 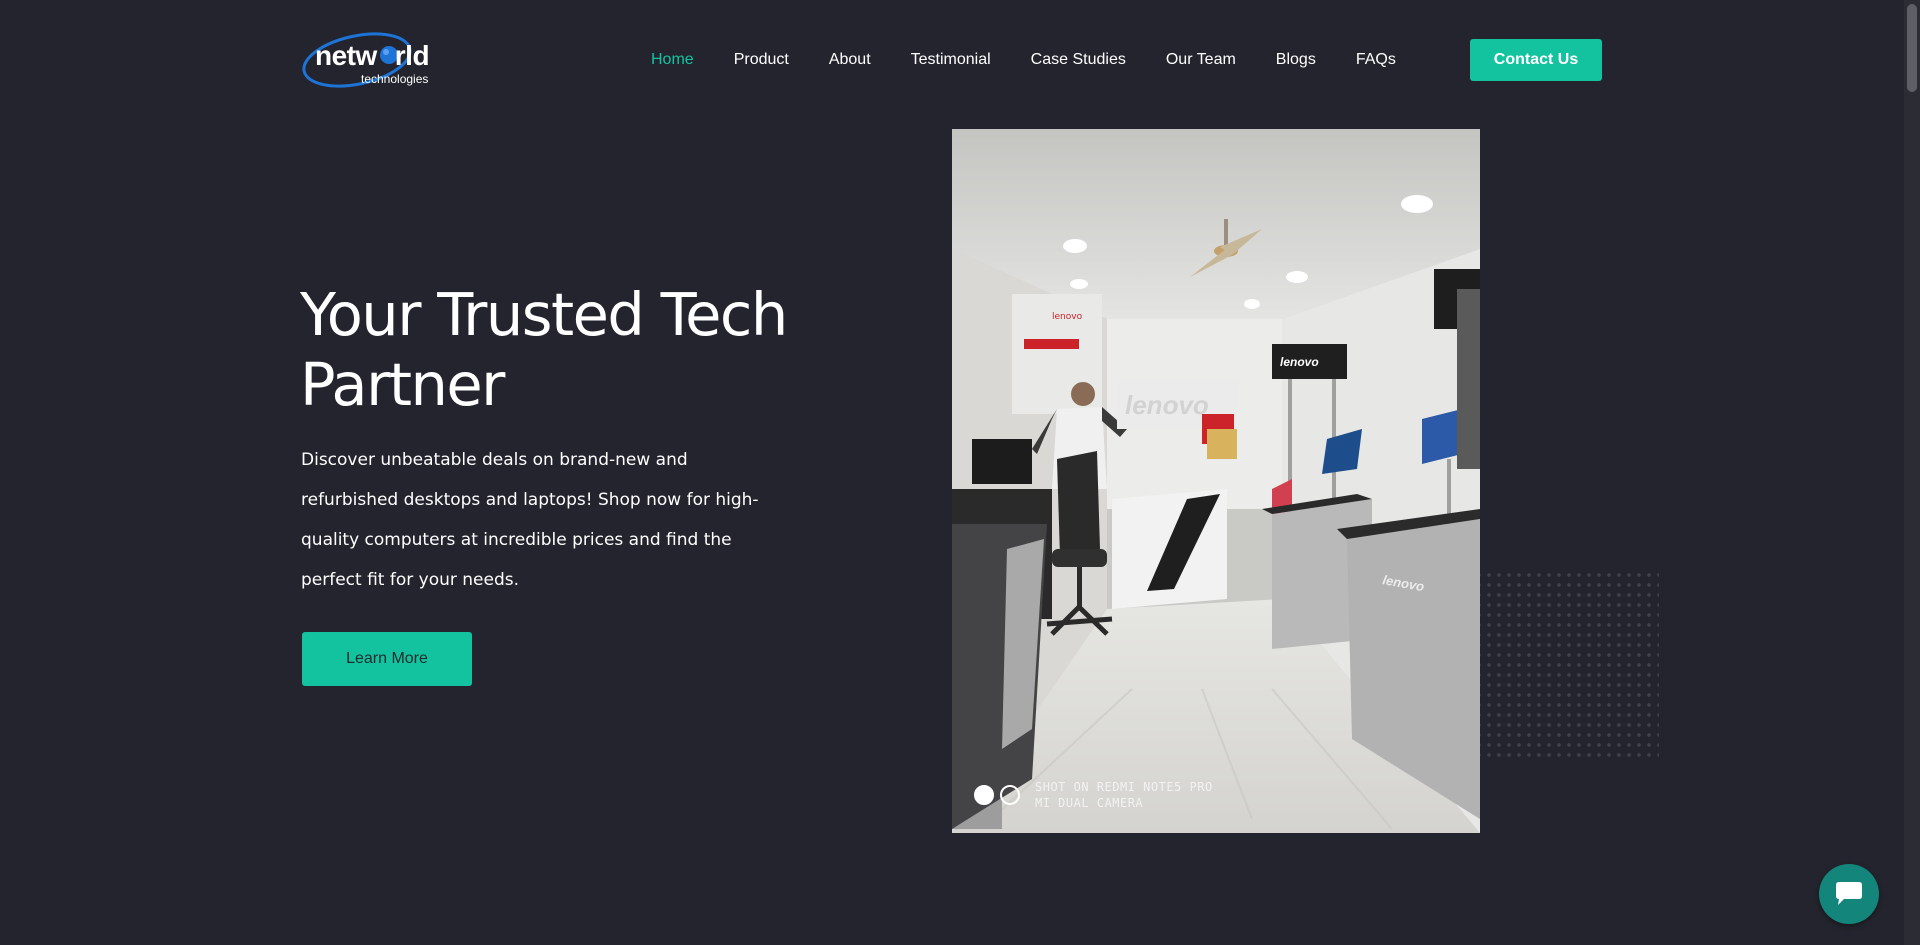 What do you see at coordinates (1078, 60) in the screenshot?
I see `nav-item-case-studies: Case Studies` at bounding box center [1078, 60].